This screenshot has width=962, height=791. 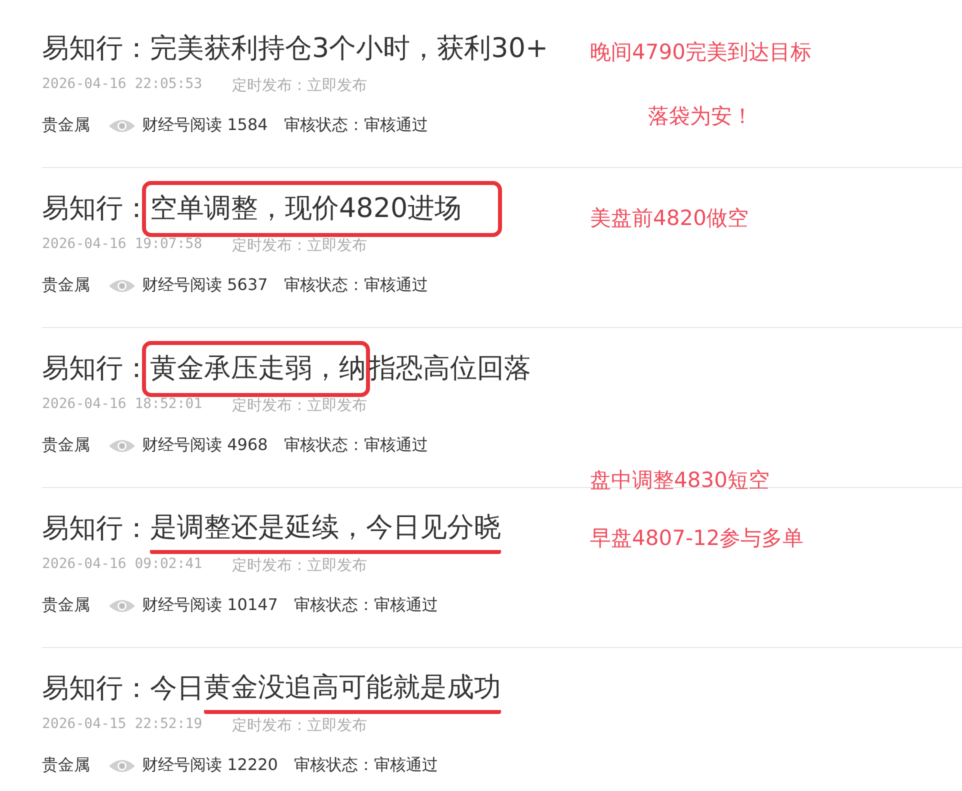 What do you see at coordinates (295, 49) in the screenshot?
I see `title-text: 易知行：完美获利持仓3个小时，获利30+` at bounding box center [295, 49].